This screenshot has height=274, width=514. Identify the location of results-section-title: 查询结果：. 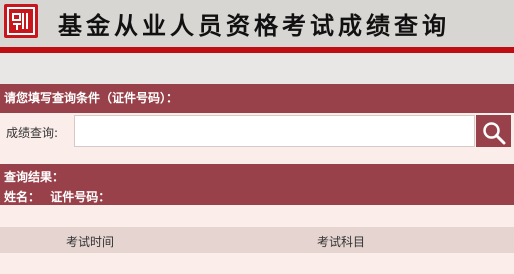
(34, 177).